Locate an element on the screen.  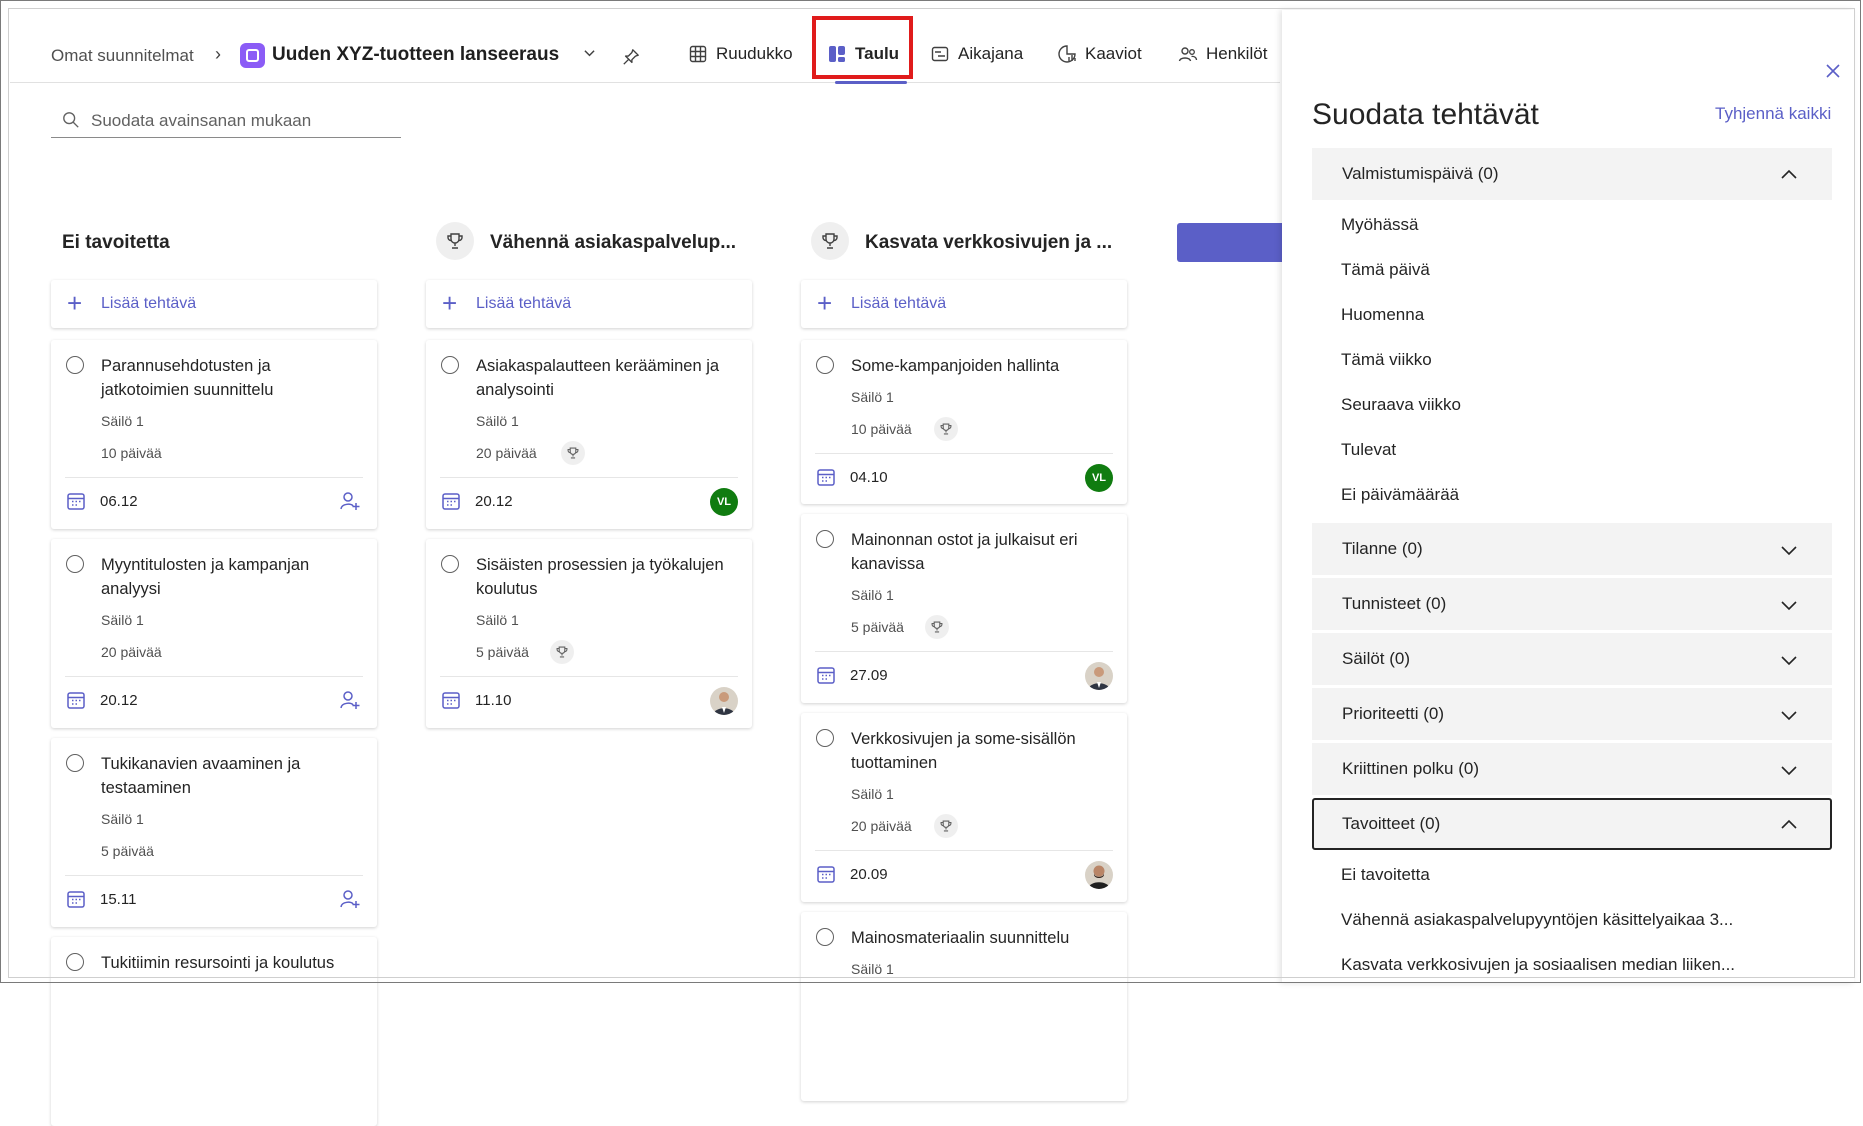
panel-title: Suodata tehtävät is located at coordinates (1425, 114).